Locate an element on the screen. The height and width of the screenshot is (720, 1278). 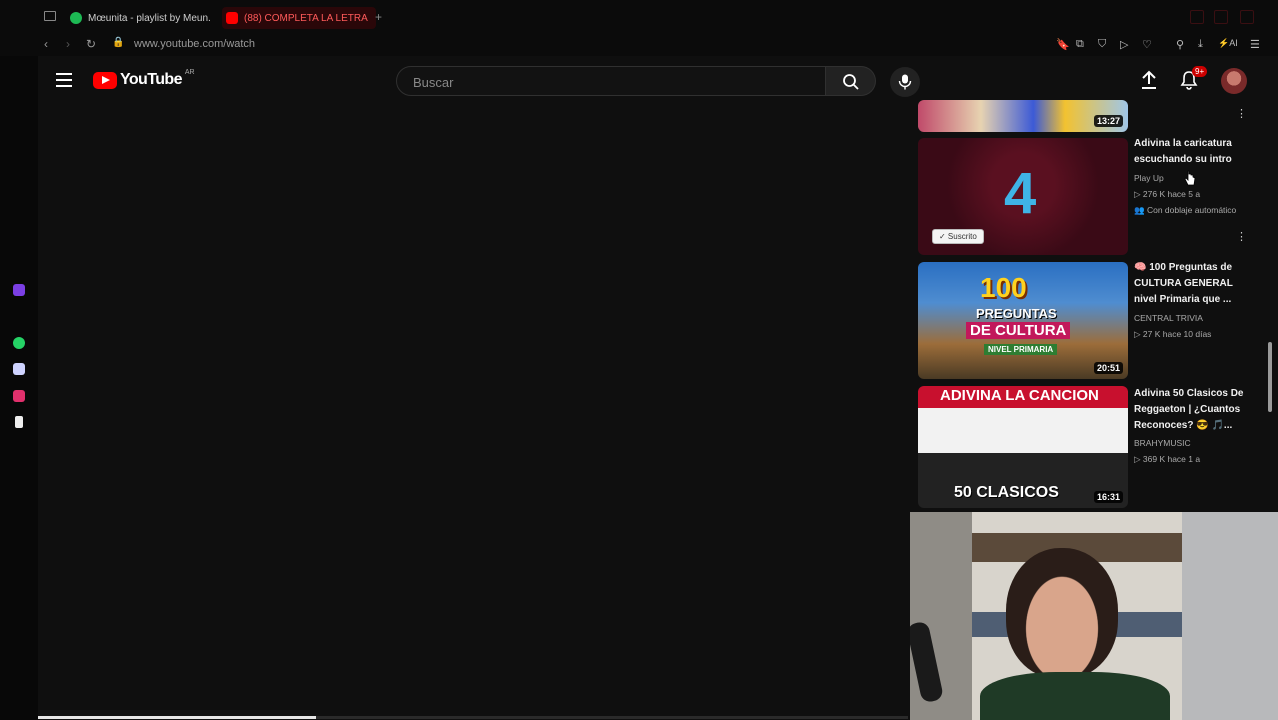
search-input is located at coordinates (613, 82).